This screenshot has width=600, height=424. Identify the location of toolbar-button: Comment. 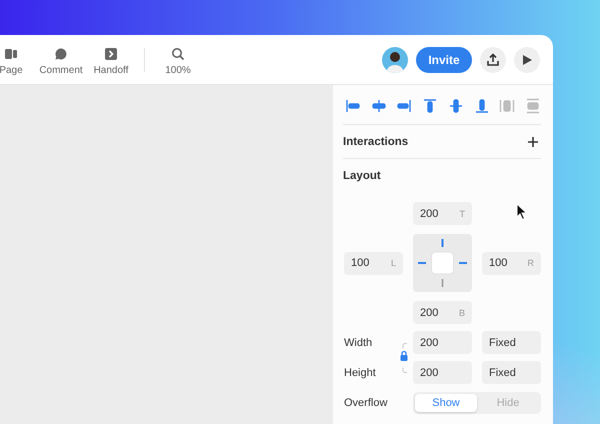
(61, 59).